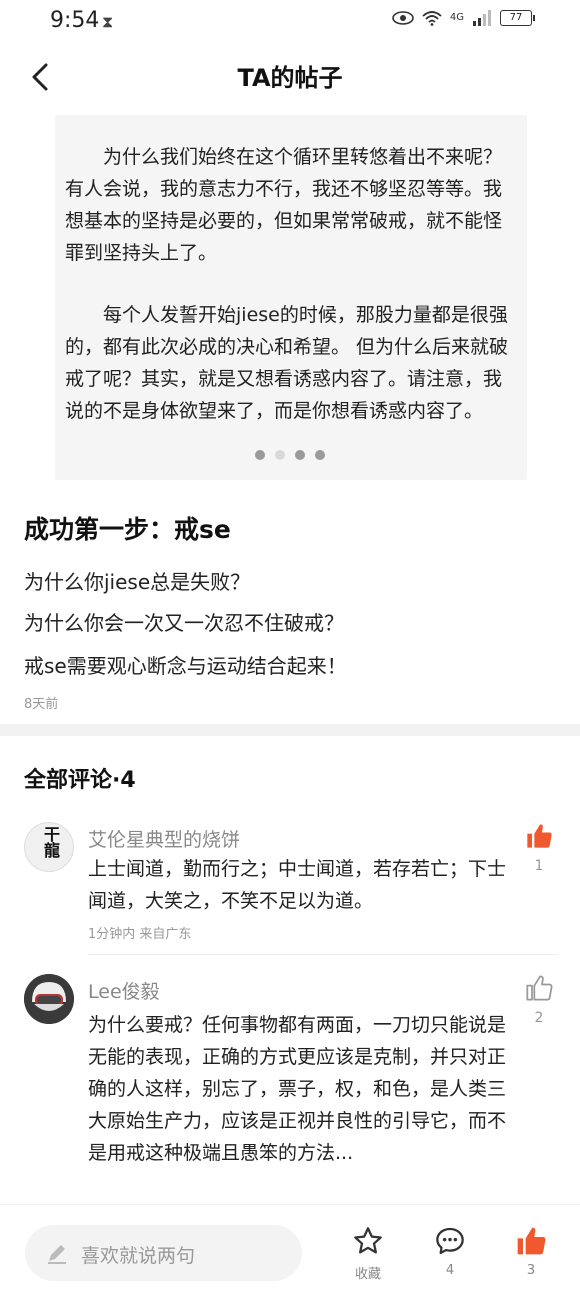  Describe the element at coordinates (290, 22) in the screenshot. I see `status-bar: 9:54 ⧗ 4G 77` at that location.